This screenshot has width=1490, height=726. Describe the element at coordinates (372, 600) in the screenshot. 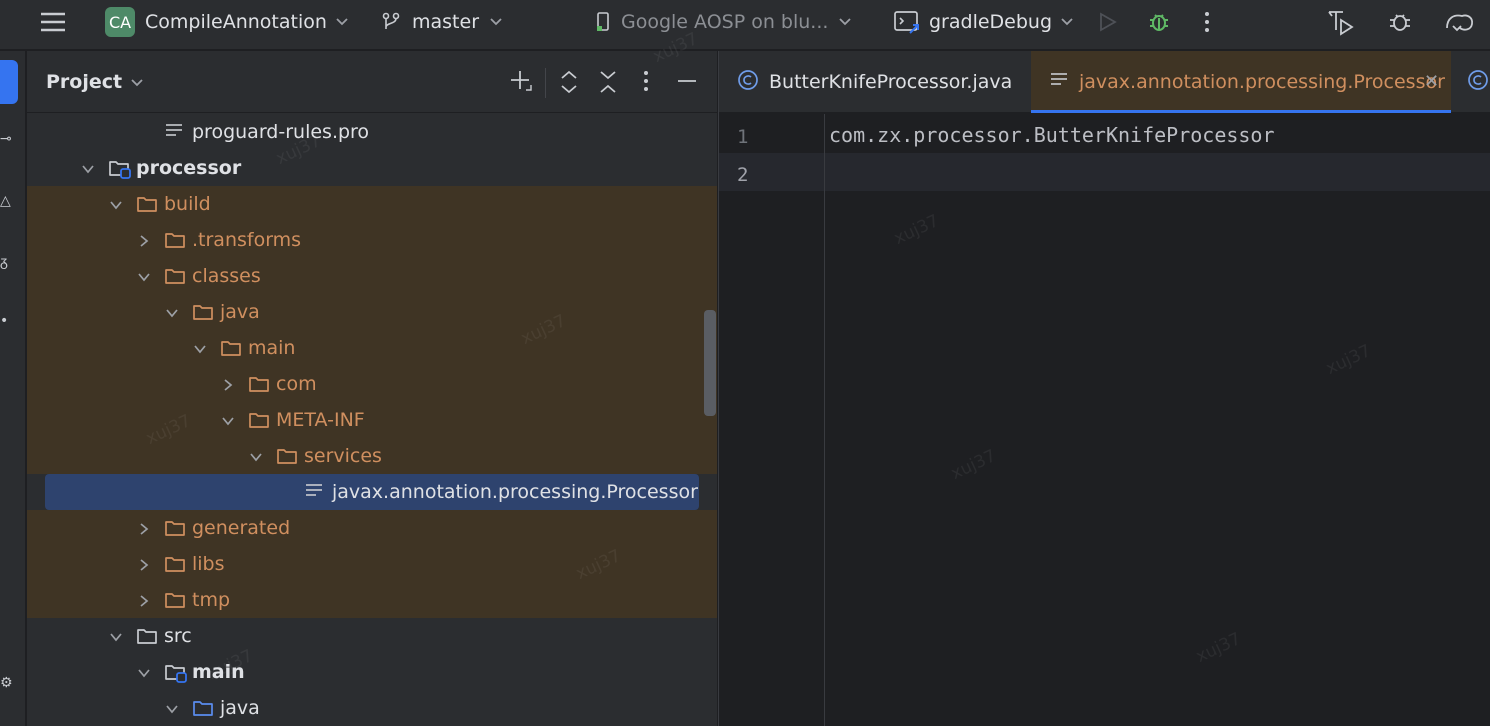

I see `tree-node-tmp: tmp` at that location.